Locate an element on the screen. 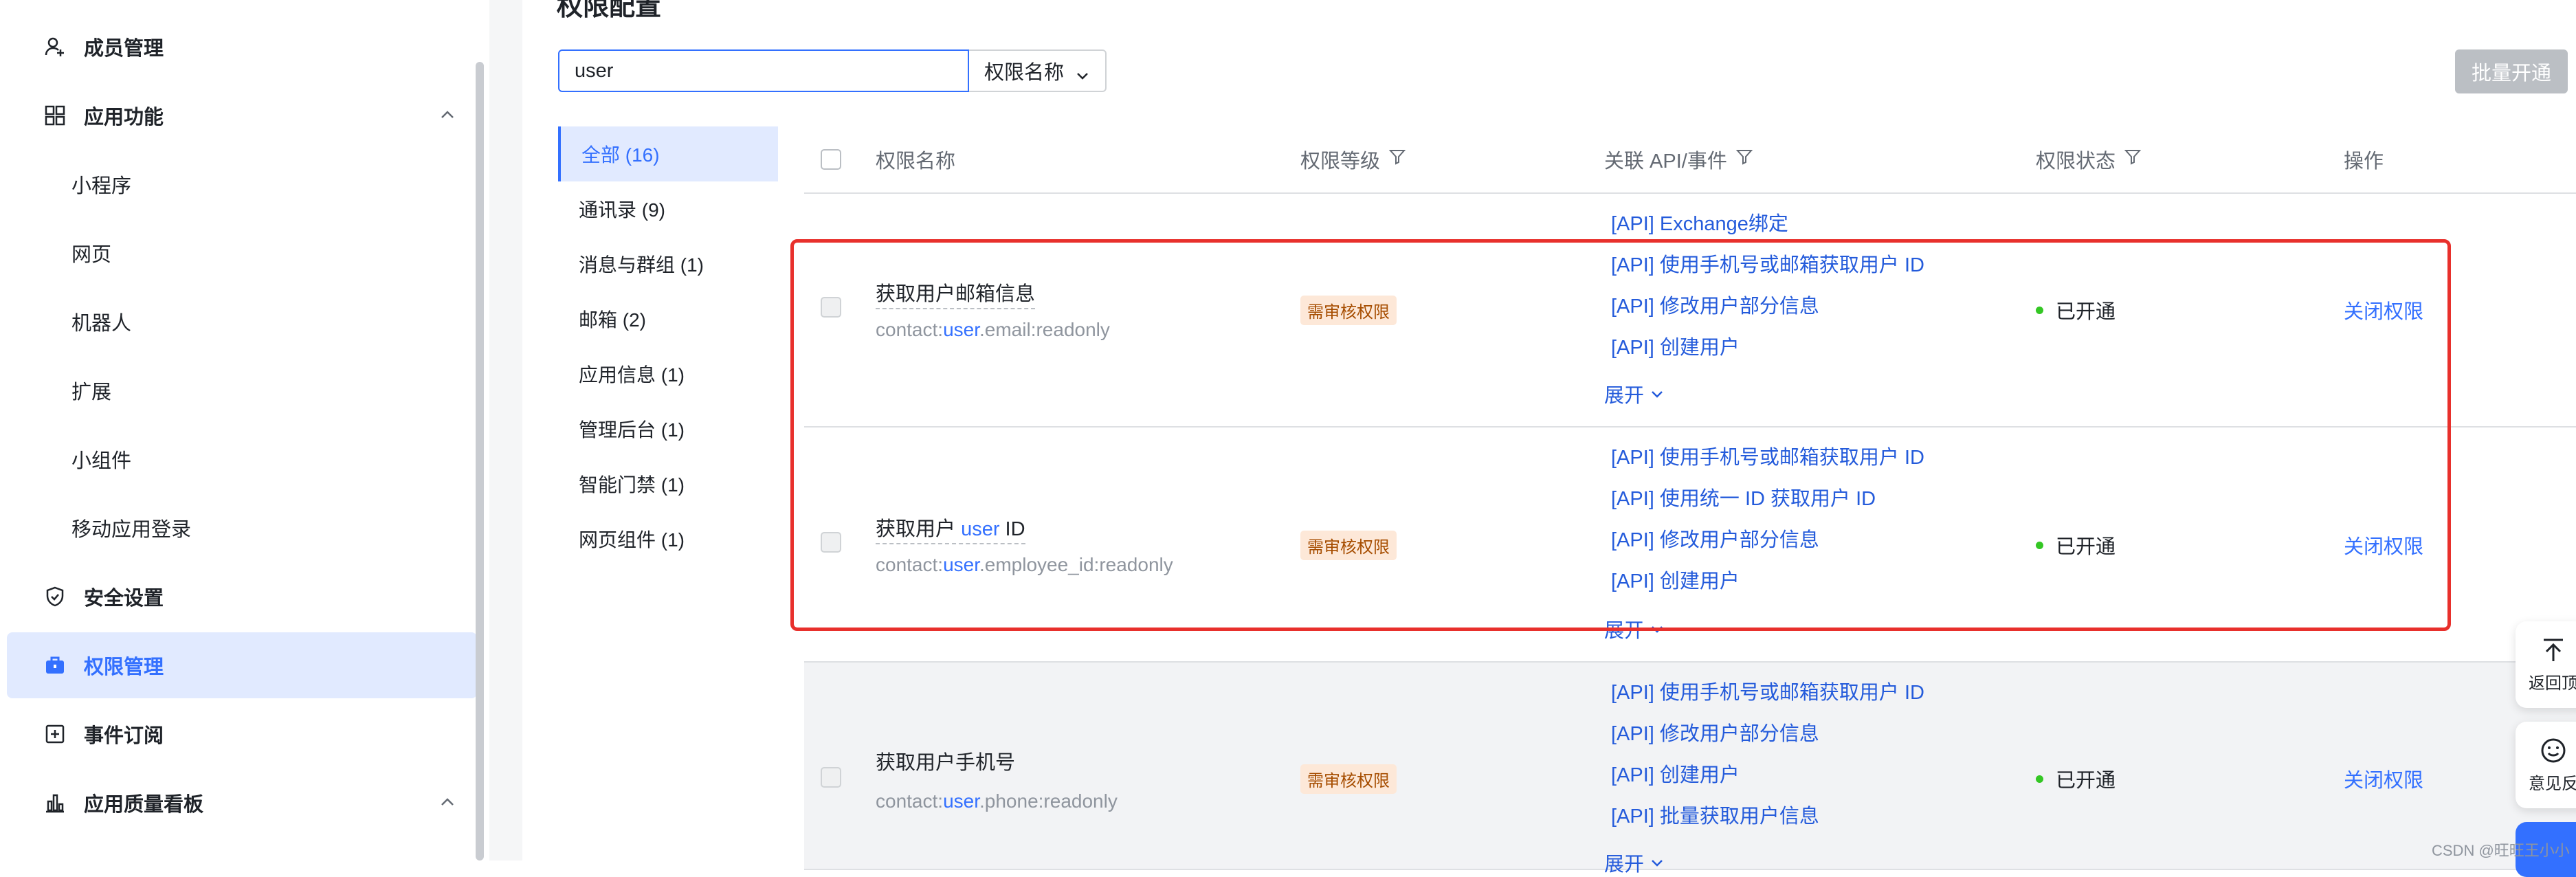 This screenshot has width=2576, height=877. category-messages: 消息与群组 (1) is located at coordinates (668, 263).